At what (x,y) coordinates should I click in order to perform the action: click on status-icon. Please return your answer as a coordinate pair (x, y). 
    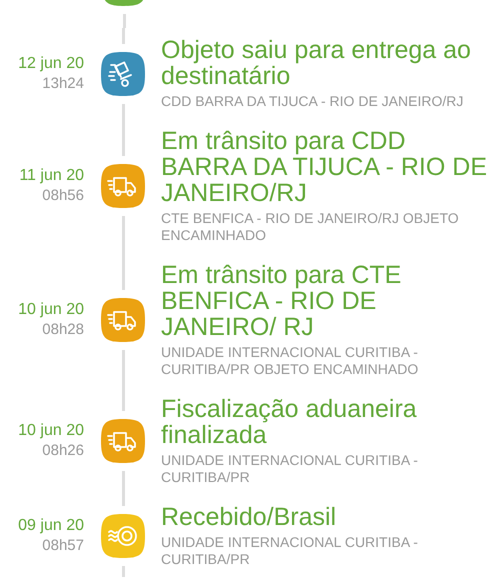
    Looking at the image, I should click on (124, 3).